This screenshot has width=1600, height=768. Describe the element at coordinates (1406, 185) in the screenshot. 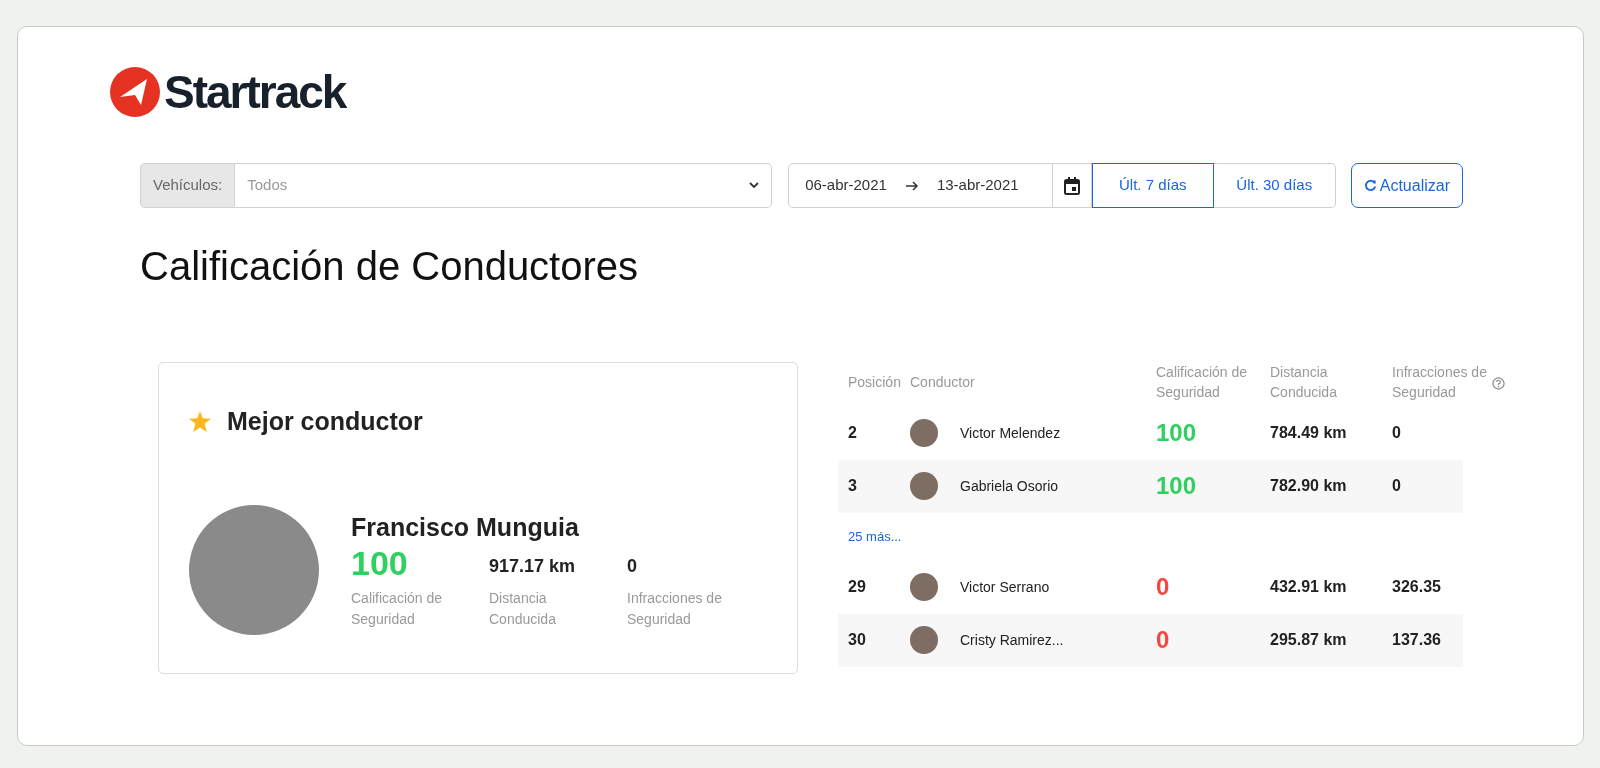

I see `refresh-button: Actualizar` at that location.